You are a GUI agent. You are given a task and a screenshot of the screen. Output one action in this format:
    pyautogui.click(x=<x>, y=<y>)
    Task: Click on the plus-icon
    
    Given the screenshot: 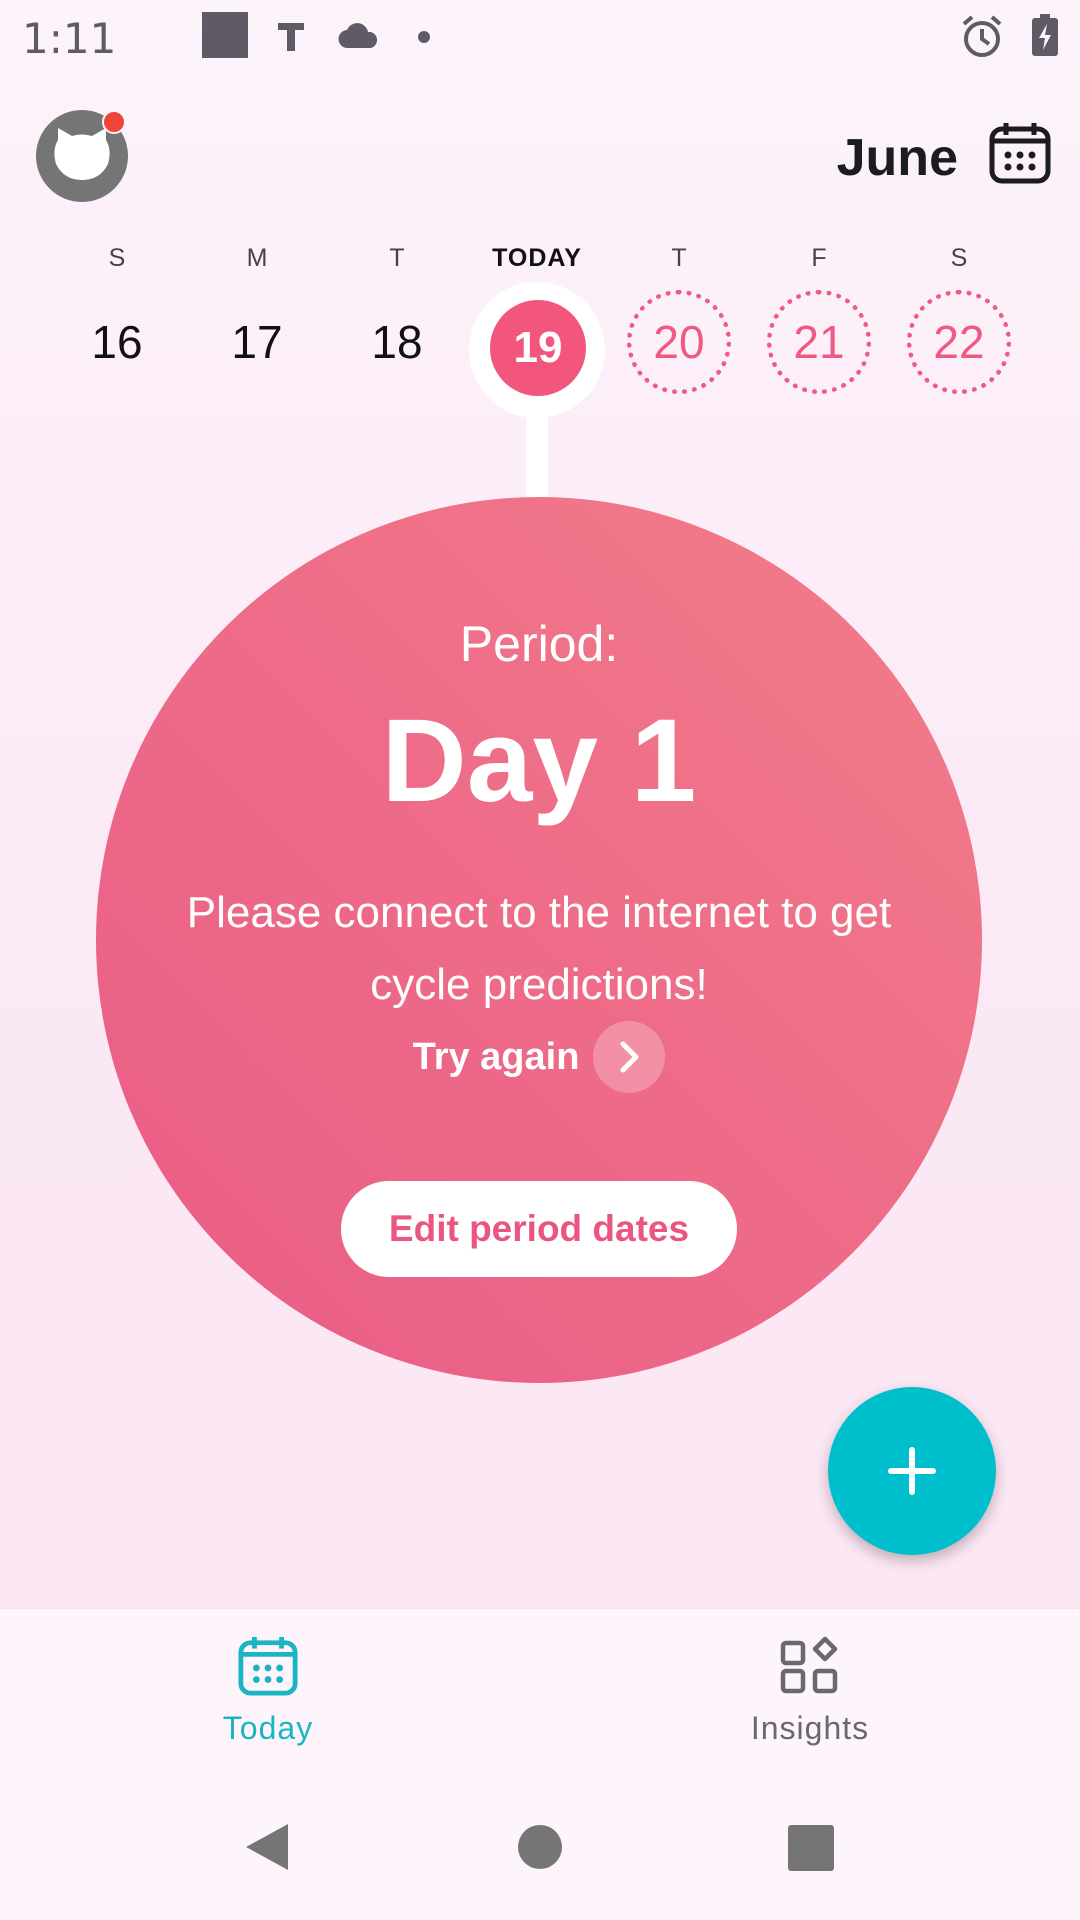 What is the action you would take?
    pyautogui.click(x=912, y=1471)
    